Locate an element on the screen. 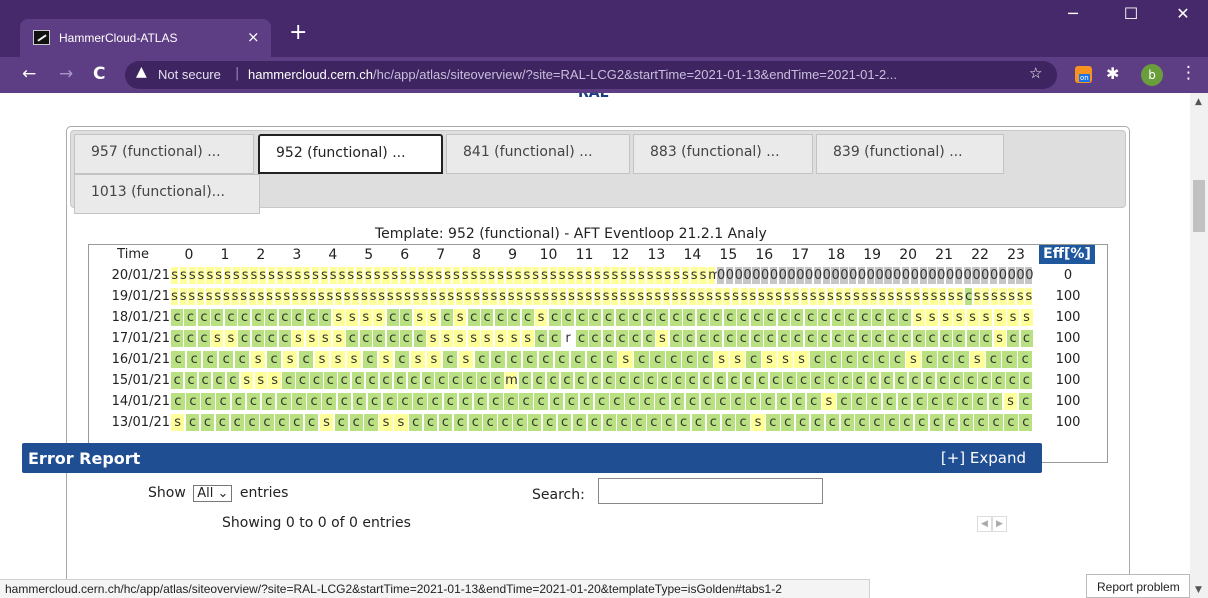 The height and width of the screenshot is (598, 1208). status-cell: r is located at coordinates (568, 338).